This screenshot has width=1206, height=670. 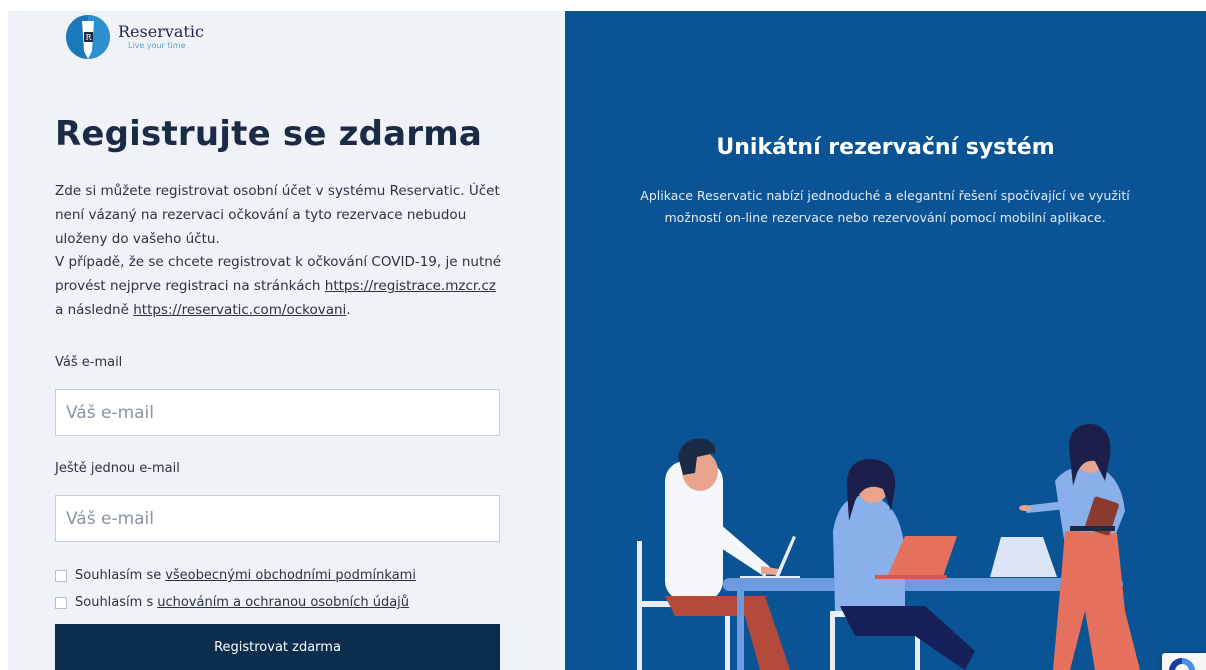 I want to click on logo-text: Reservatic Live your time, so click(x=161, y=37).